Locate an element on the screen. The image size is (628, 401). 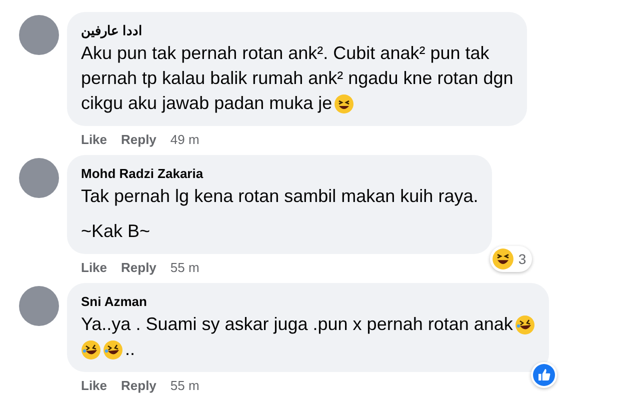
thumbs-up-icon is located at coordinates (543, 375).